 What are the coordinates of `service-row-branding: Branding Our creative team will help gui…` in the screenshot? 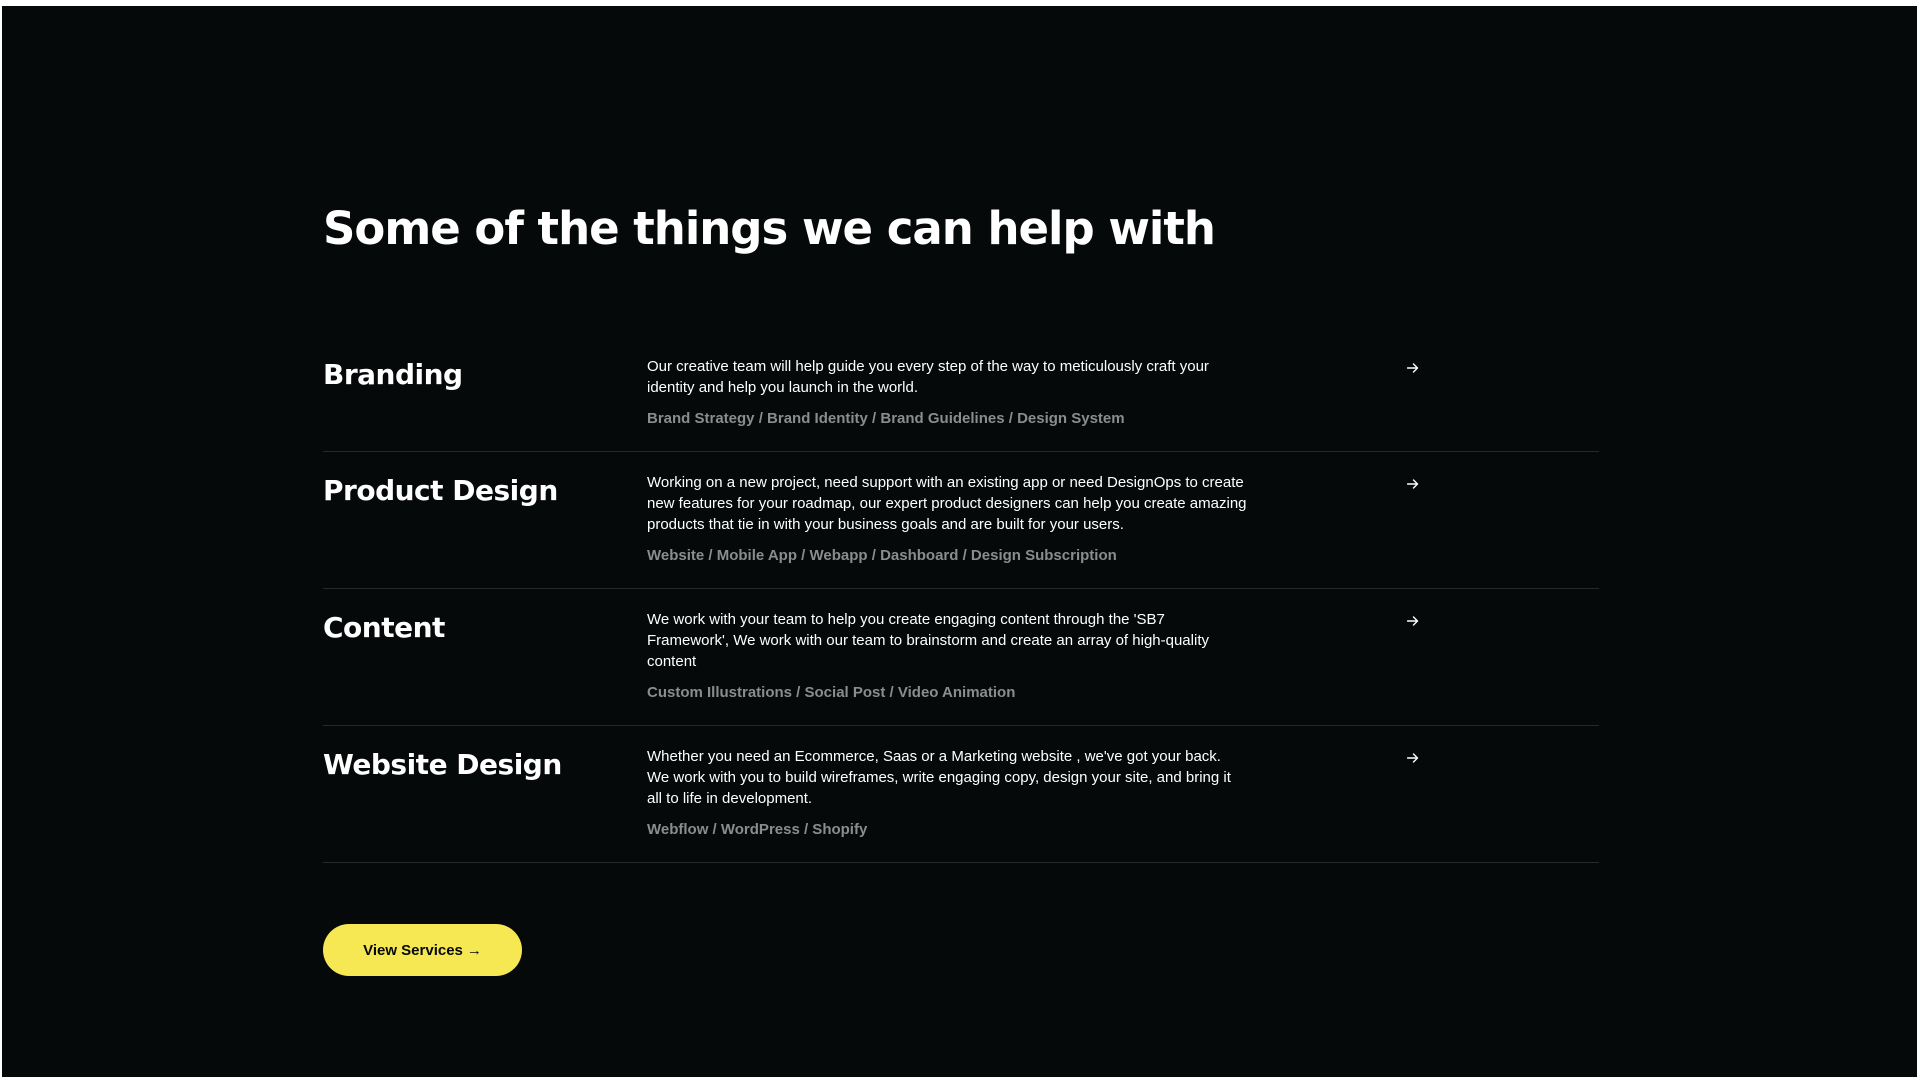 It's located at (961, 394).